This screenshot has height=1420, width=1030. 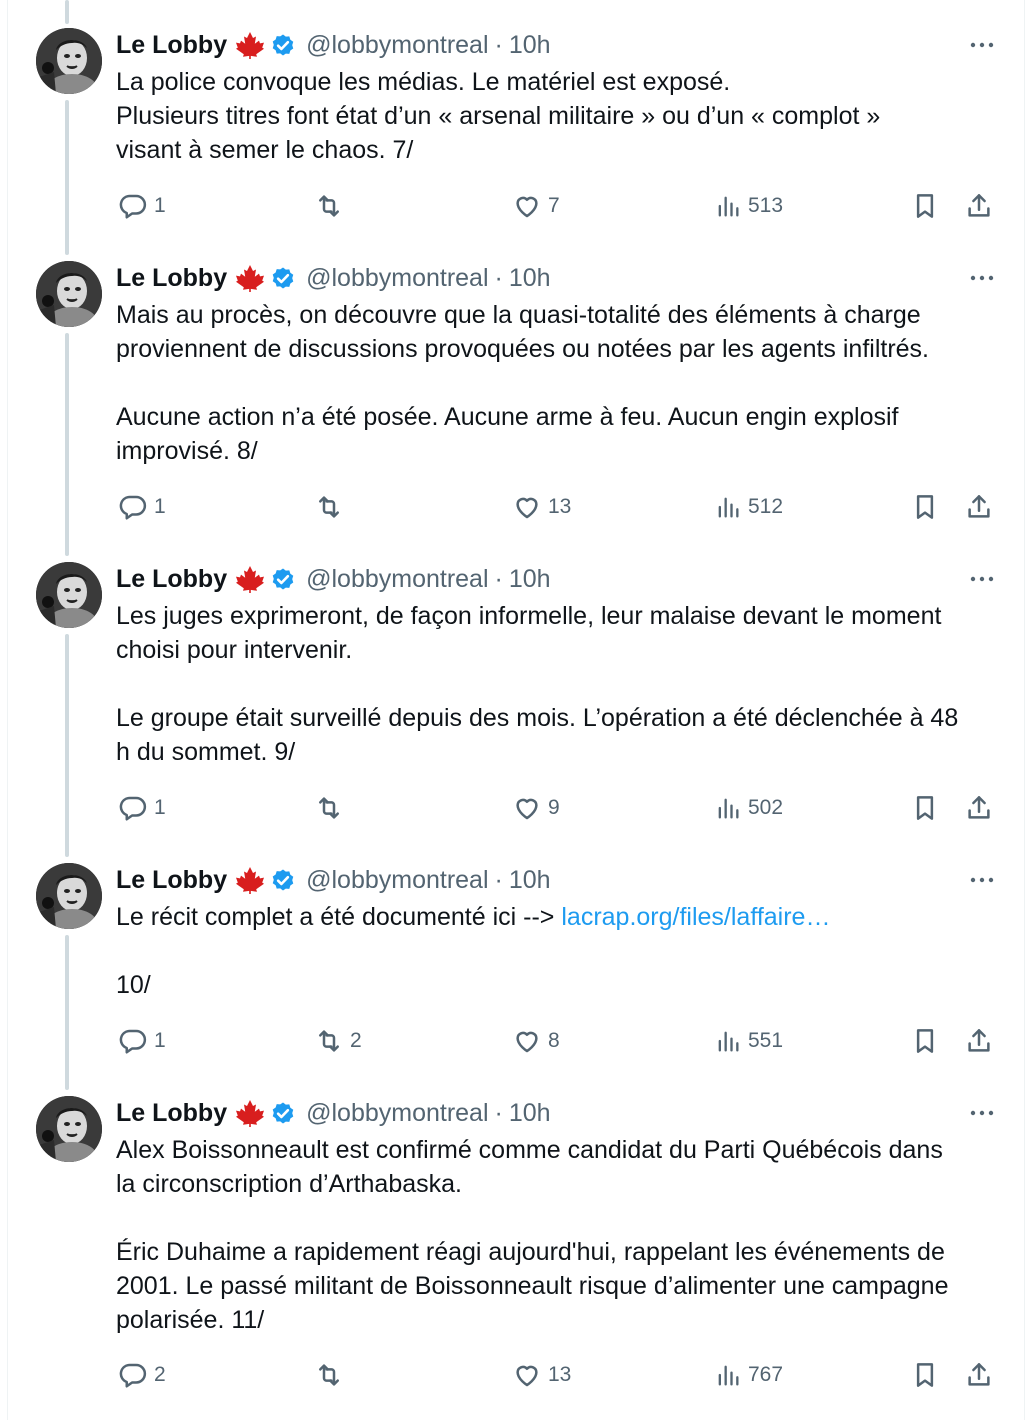 What do you see at coordinates (556, 451) in the screenshot?
I see `tweet-text-line: improvisé. 8/` at bounding box center [556, 451].